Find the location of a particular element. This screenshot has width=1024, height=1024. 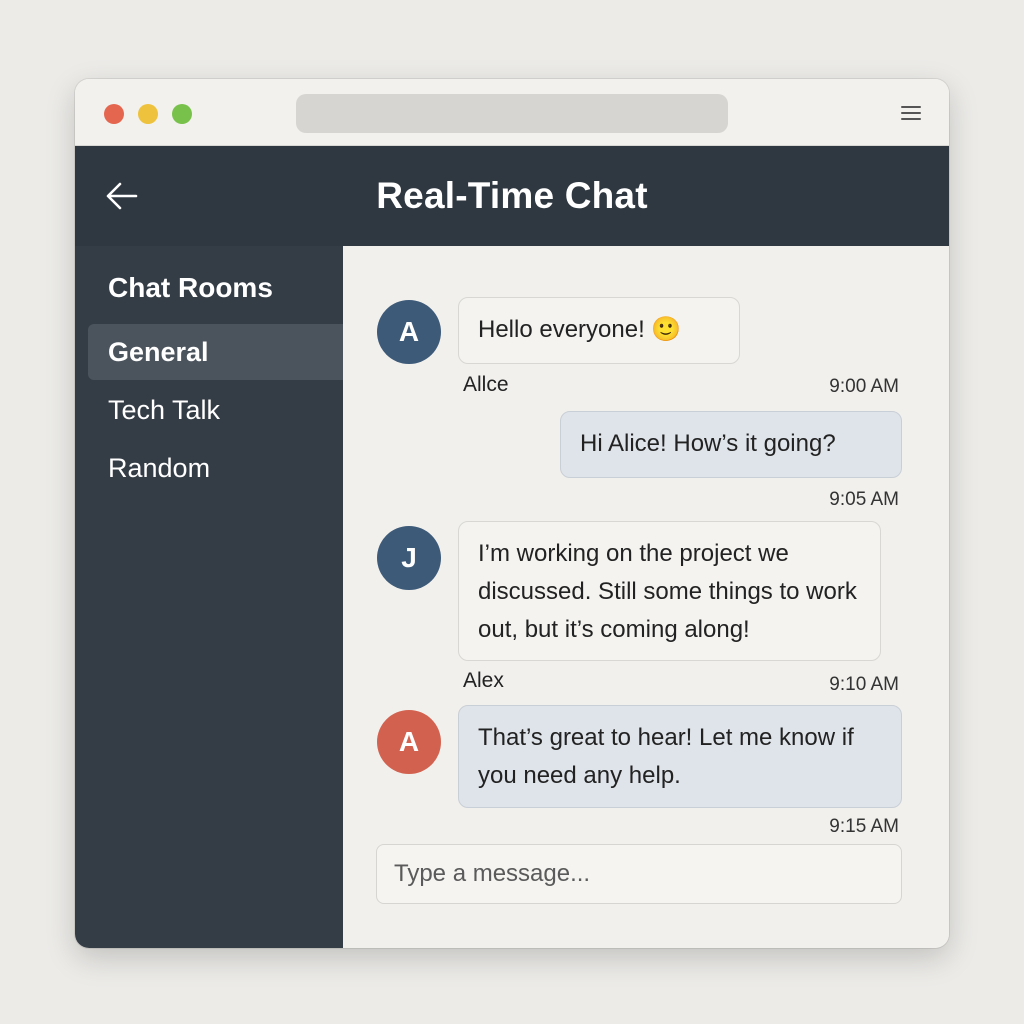

message-timestamp: 9:00 AM is located at coordinates (864, 386).